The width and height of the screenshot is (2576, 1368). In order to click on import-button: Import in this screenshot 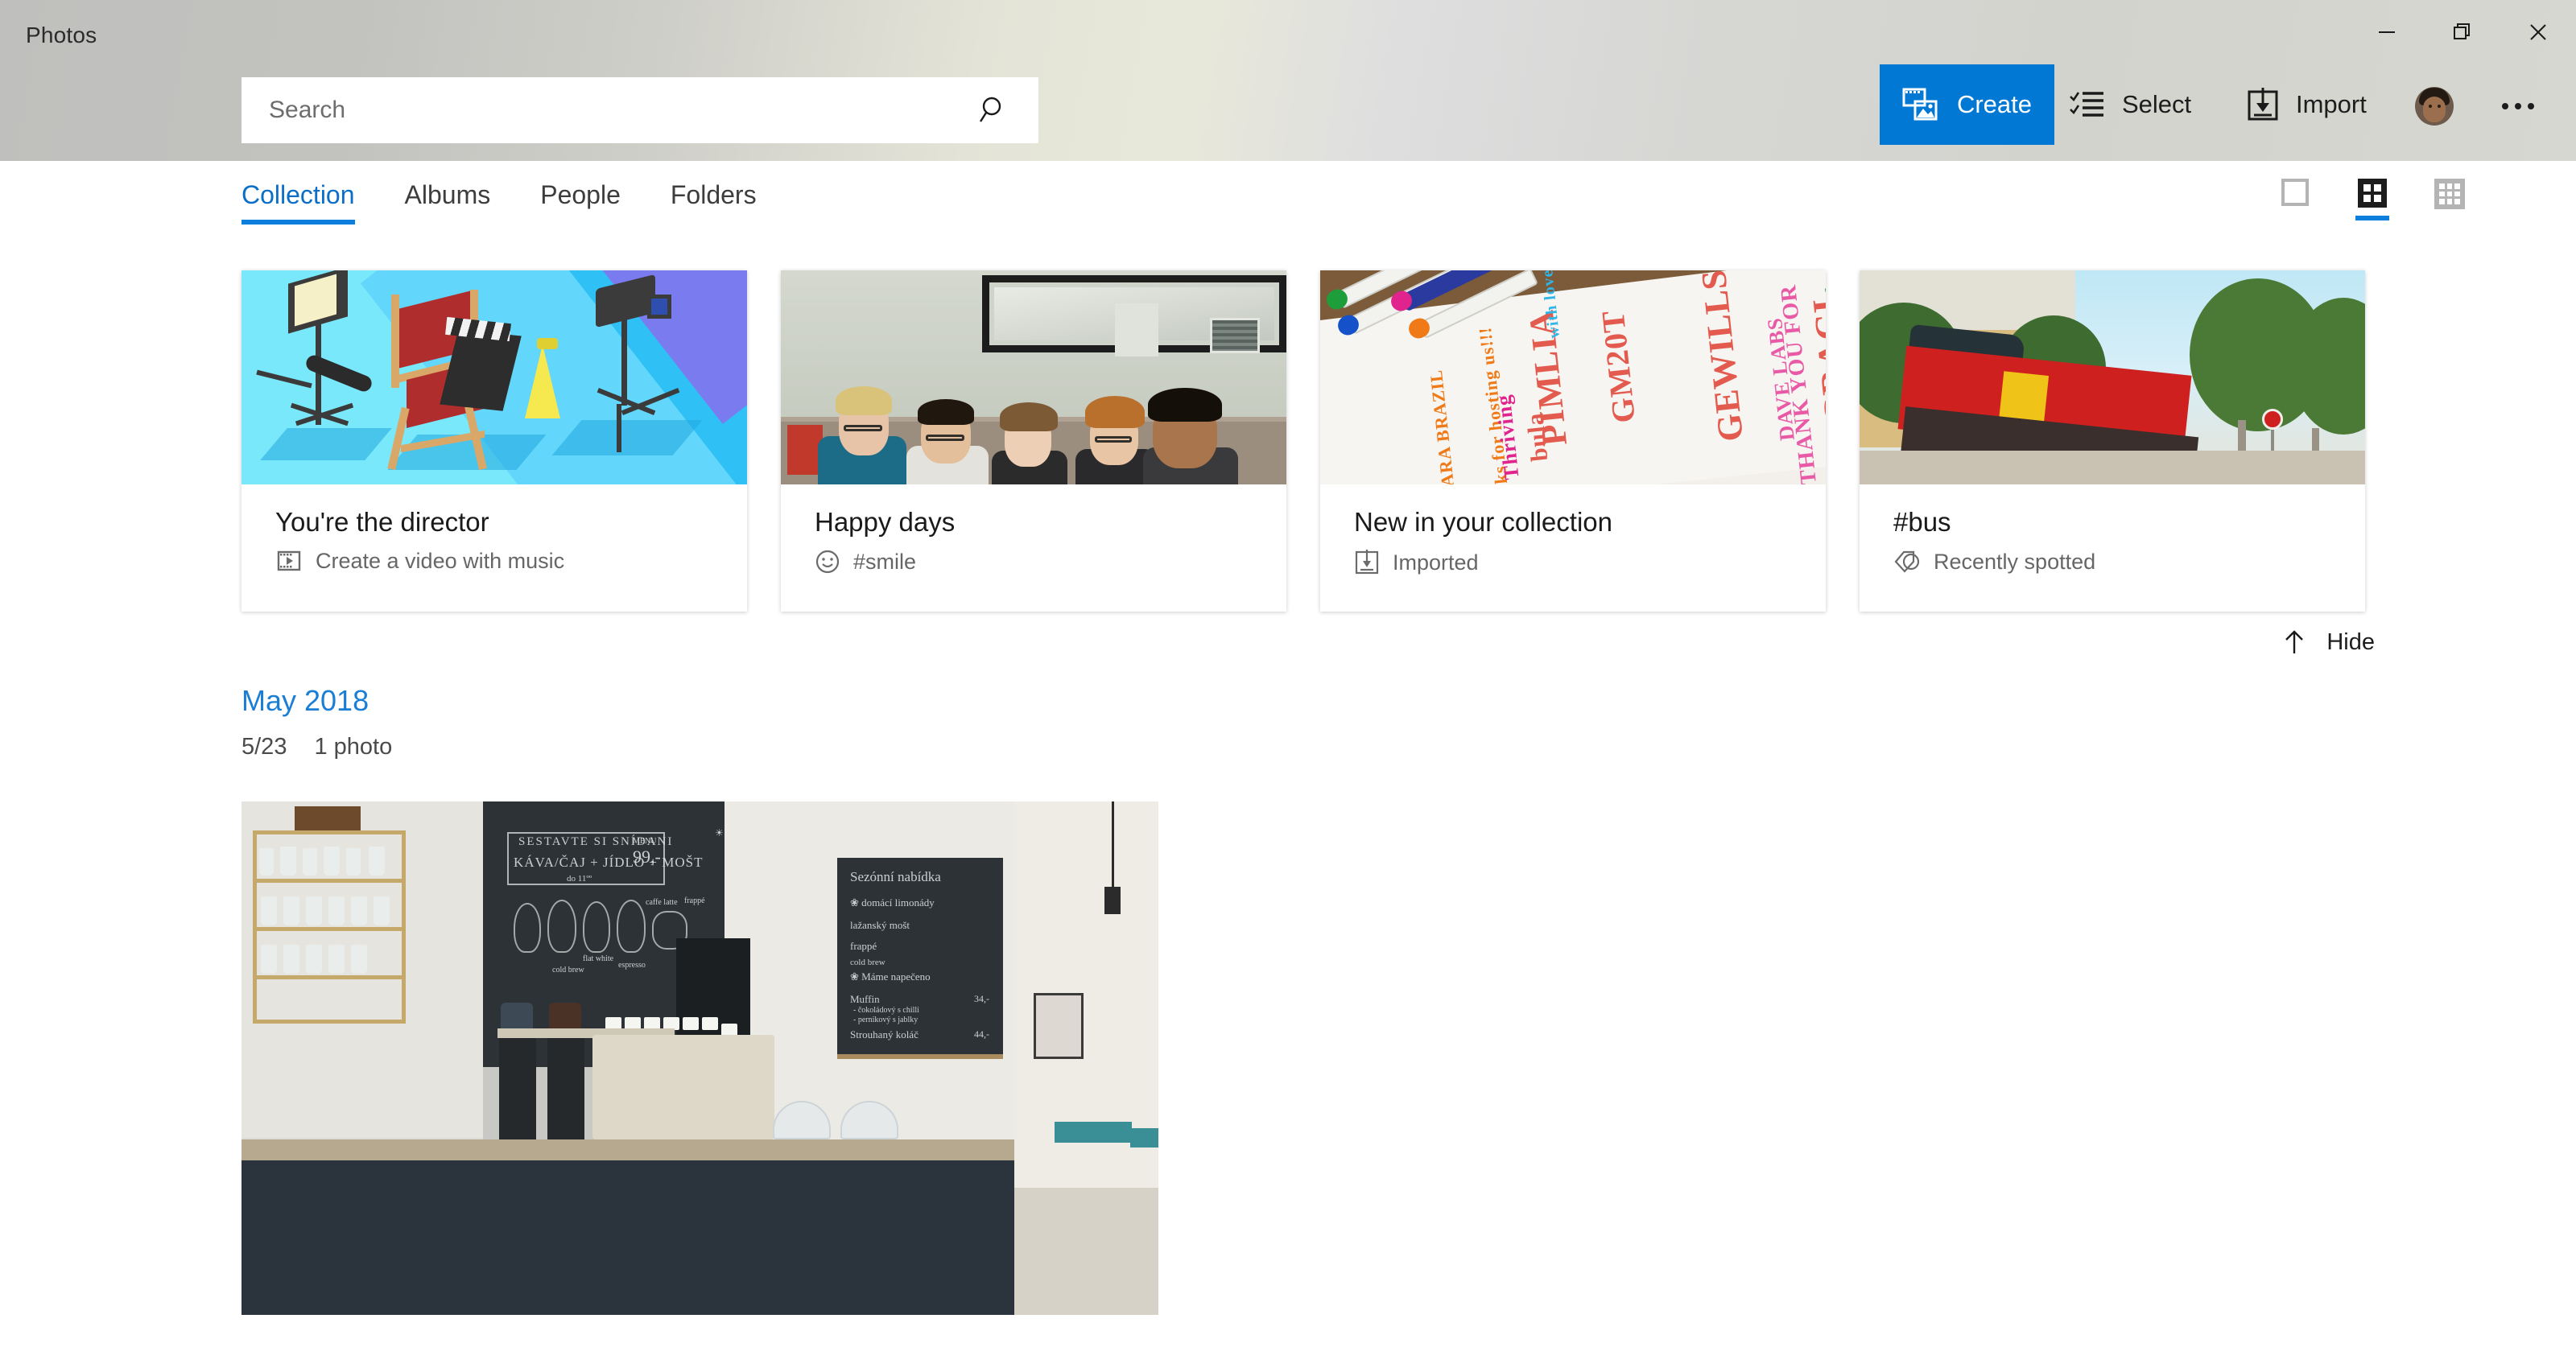, I will do `click(2306, 104)`.